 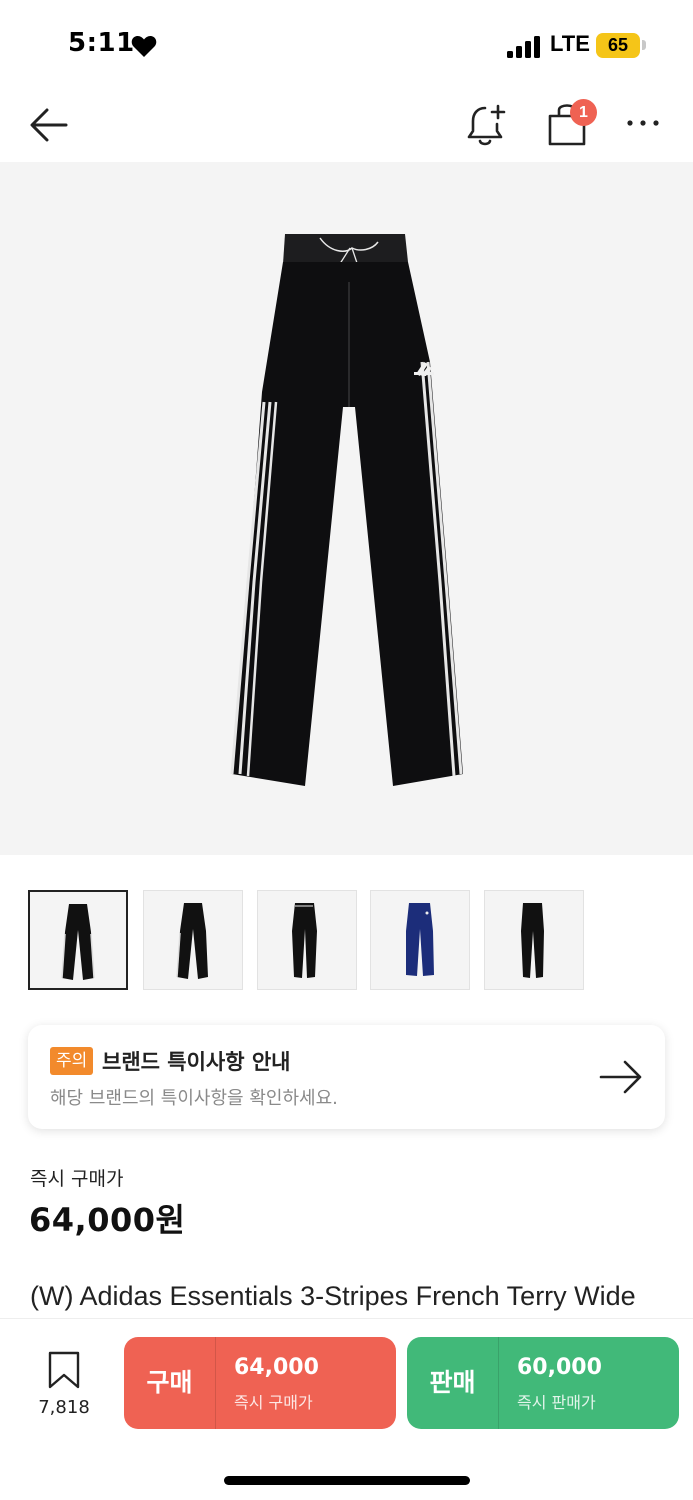 I want to click on bookmark-icon, so click(x=64, y=1370).